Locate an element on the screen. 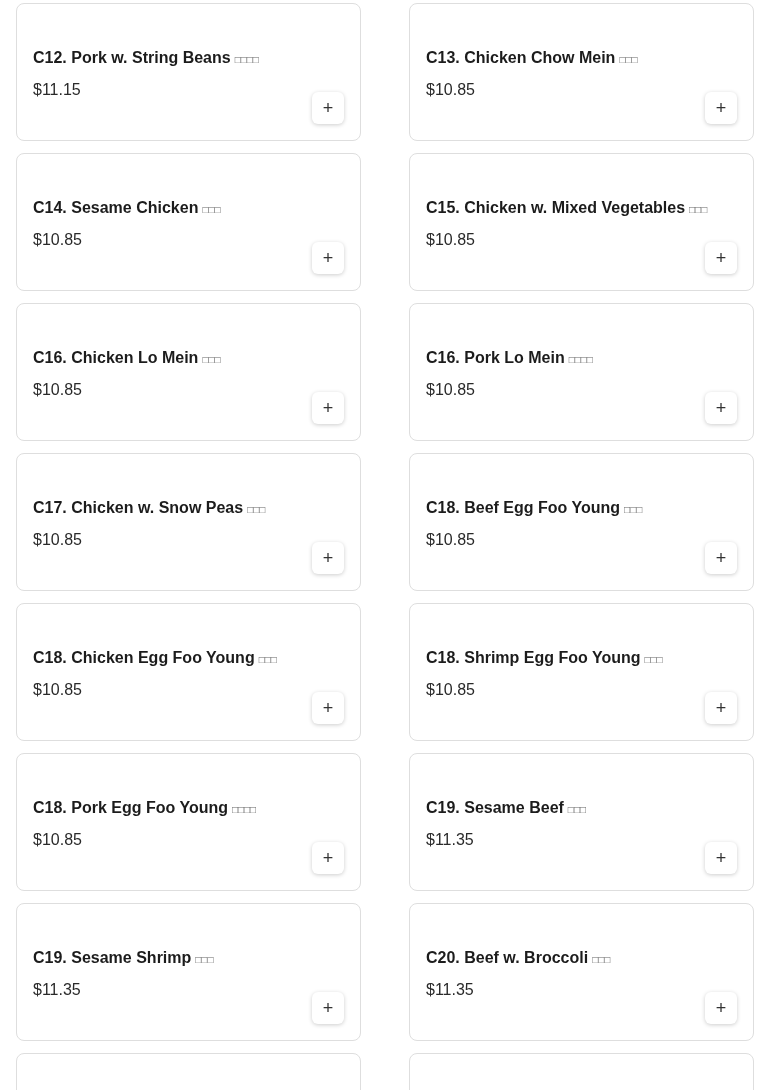  item-name: C13. Chicken Chow Mein is located at coordinates (521, 58).